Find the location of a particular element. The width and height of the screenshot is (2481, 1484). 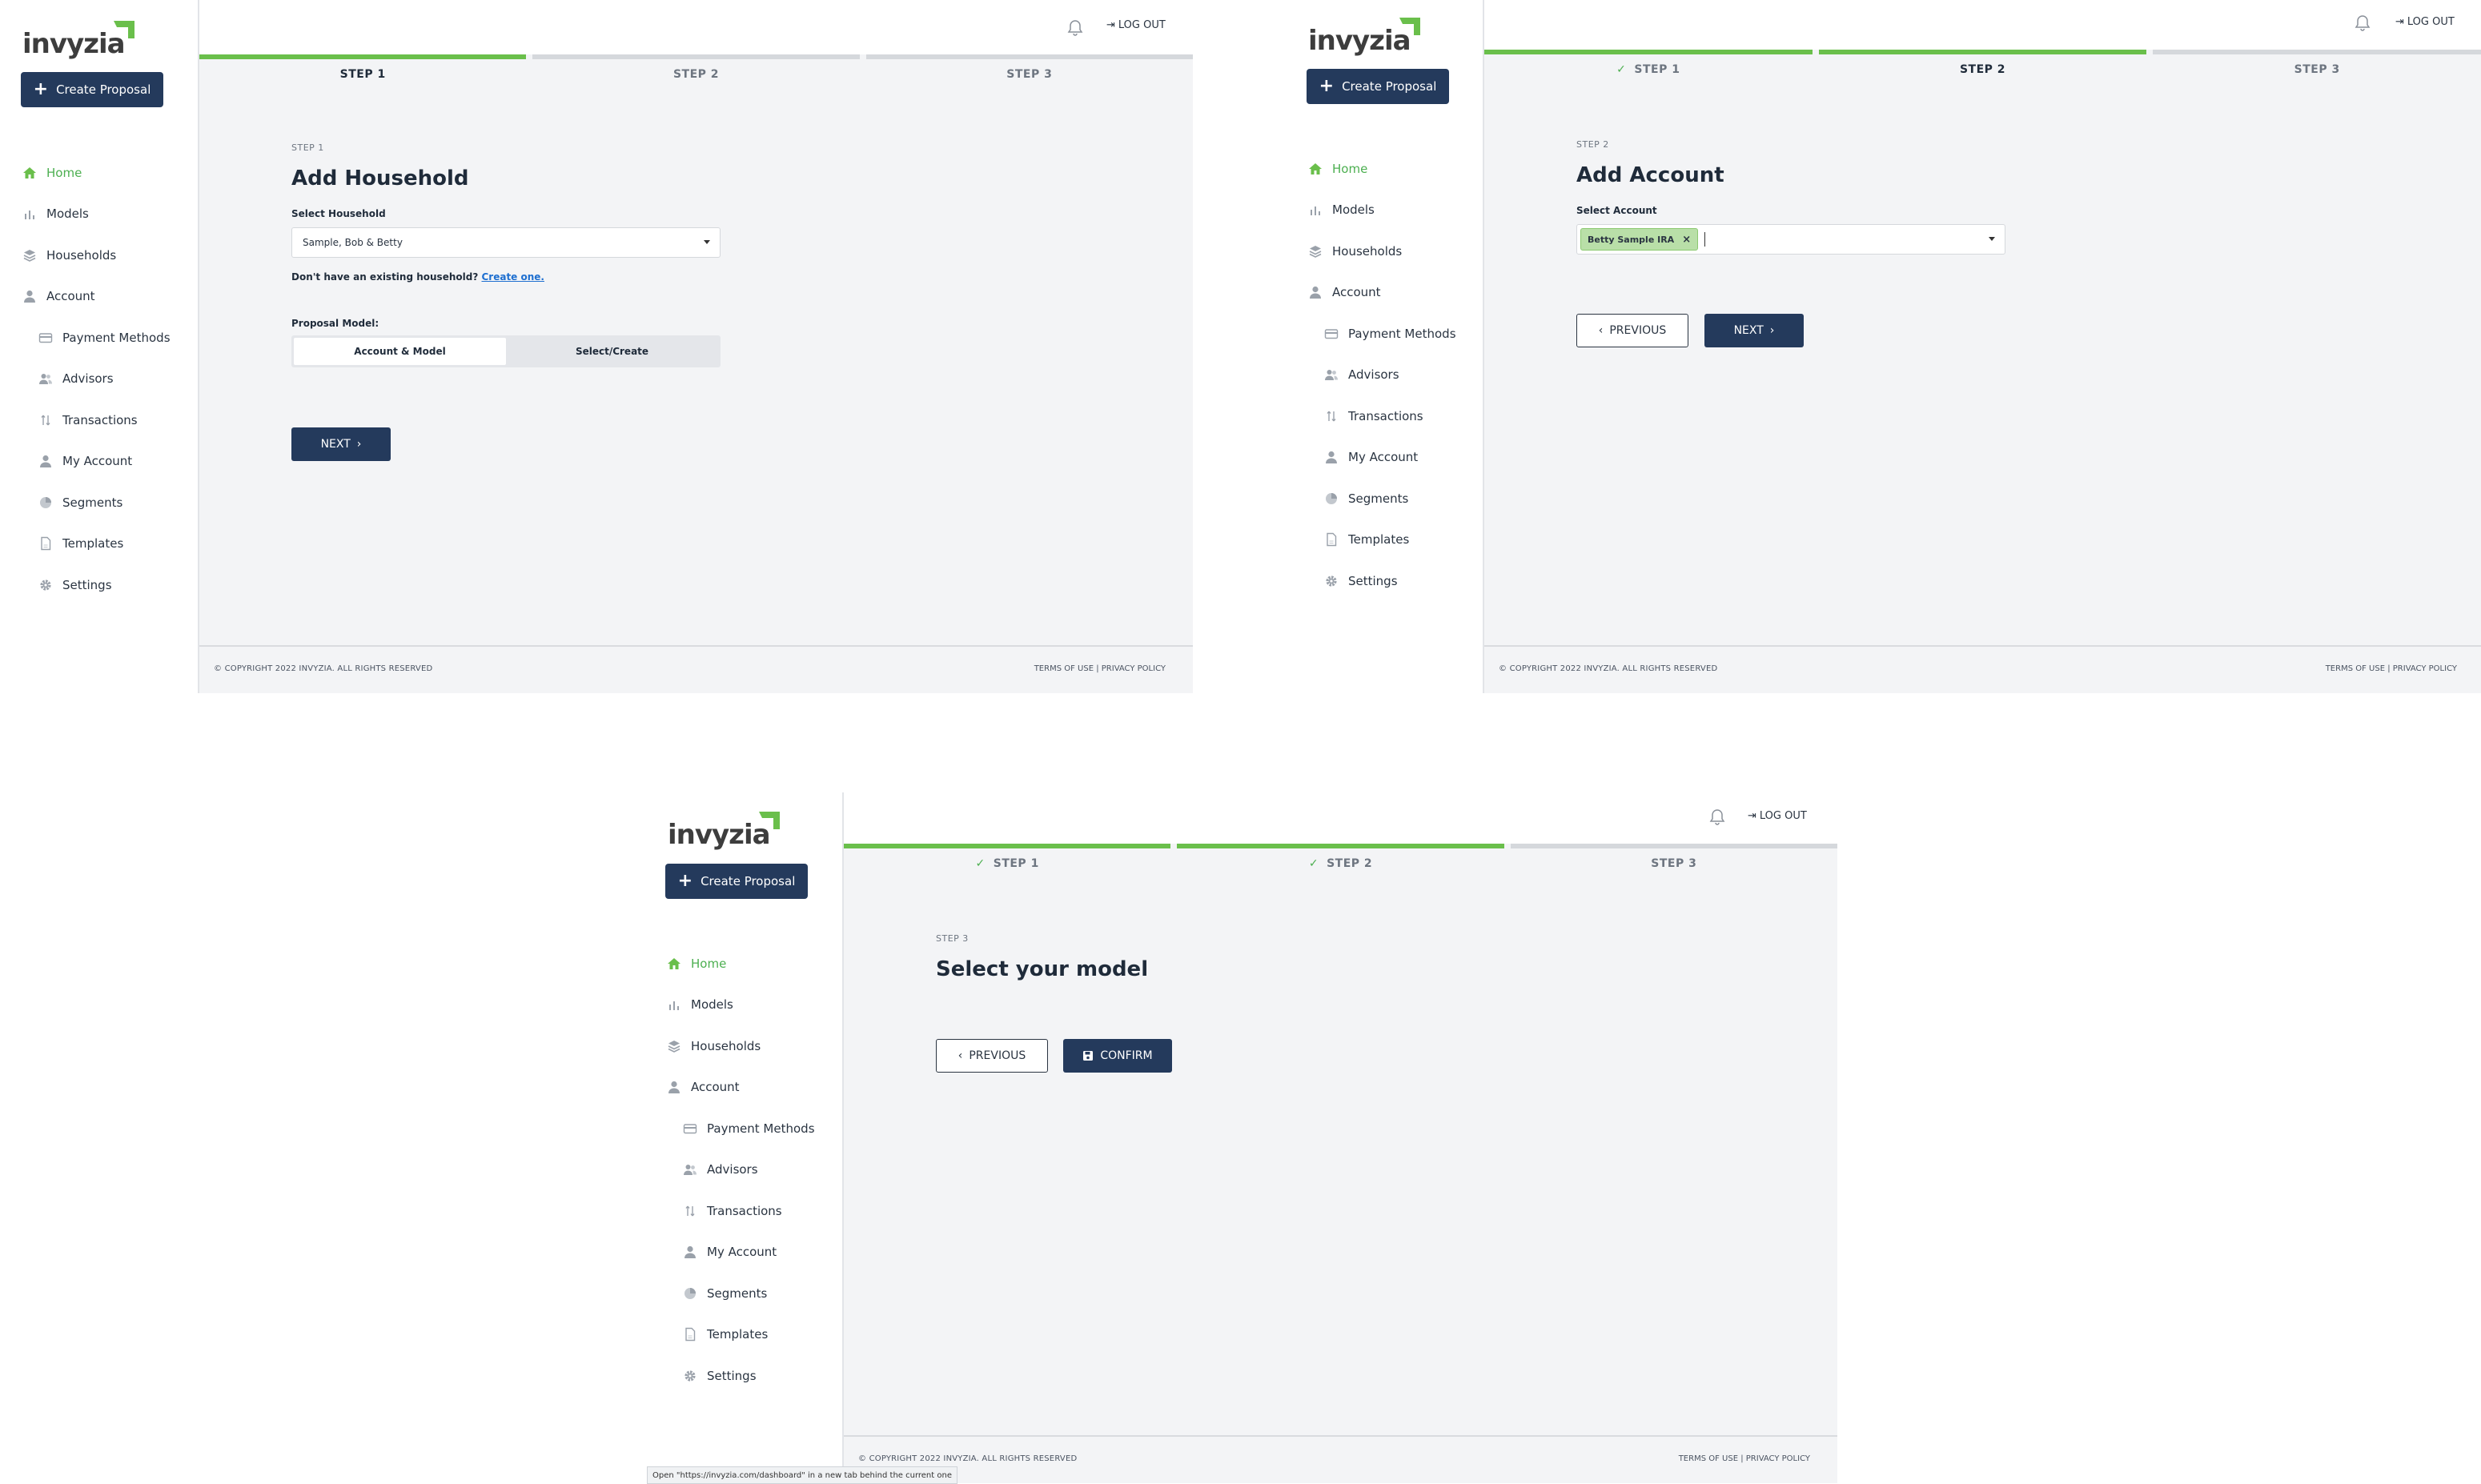

credit-card-icon is located at coordinates (1331, 334).